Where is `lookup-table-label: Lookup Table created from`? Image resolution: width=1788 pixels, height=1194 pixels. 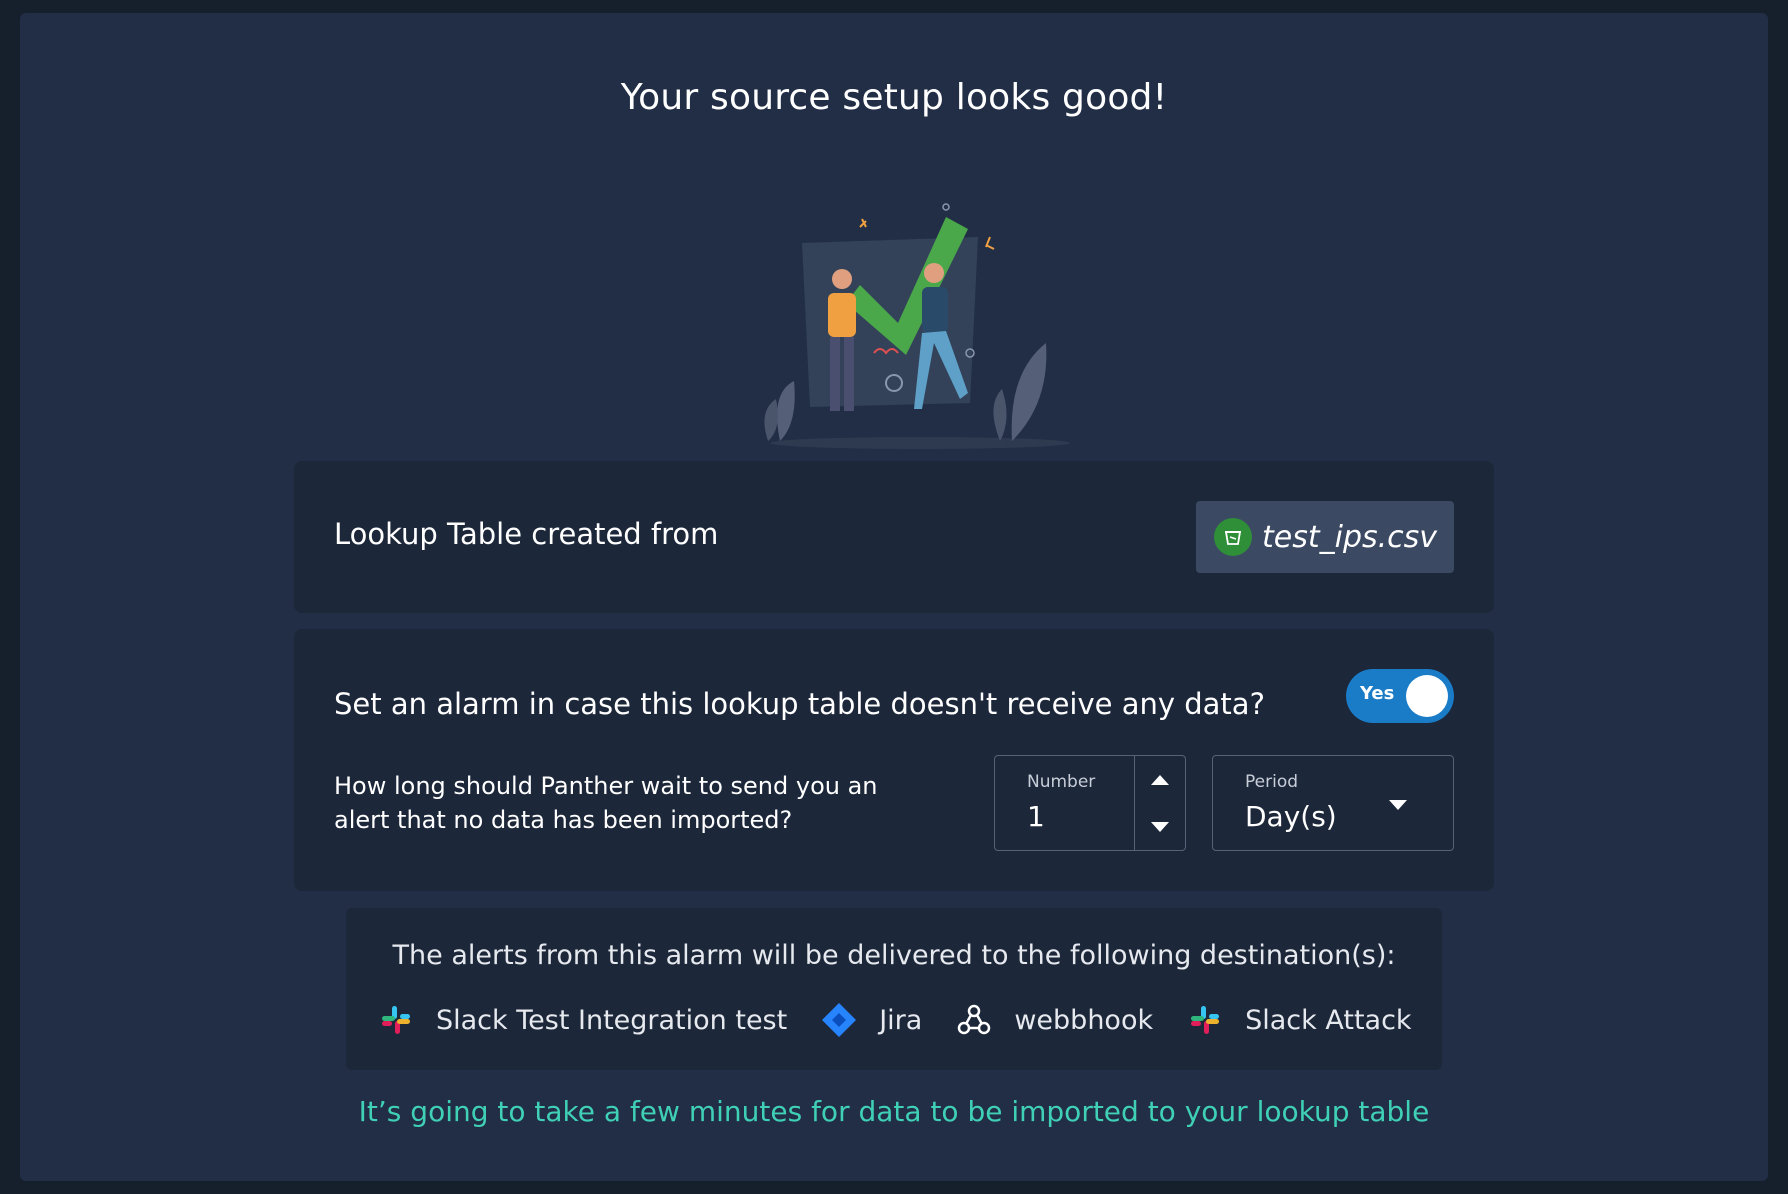 lookup-table-label: Lookup Table created from is located at coordinates (526, 534).